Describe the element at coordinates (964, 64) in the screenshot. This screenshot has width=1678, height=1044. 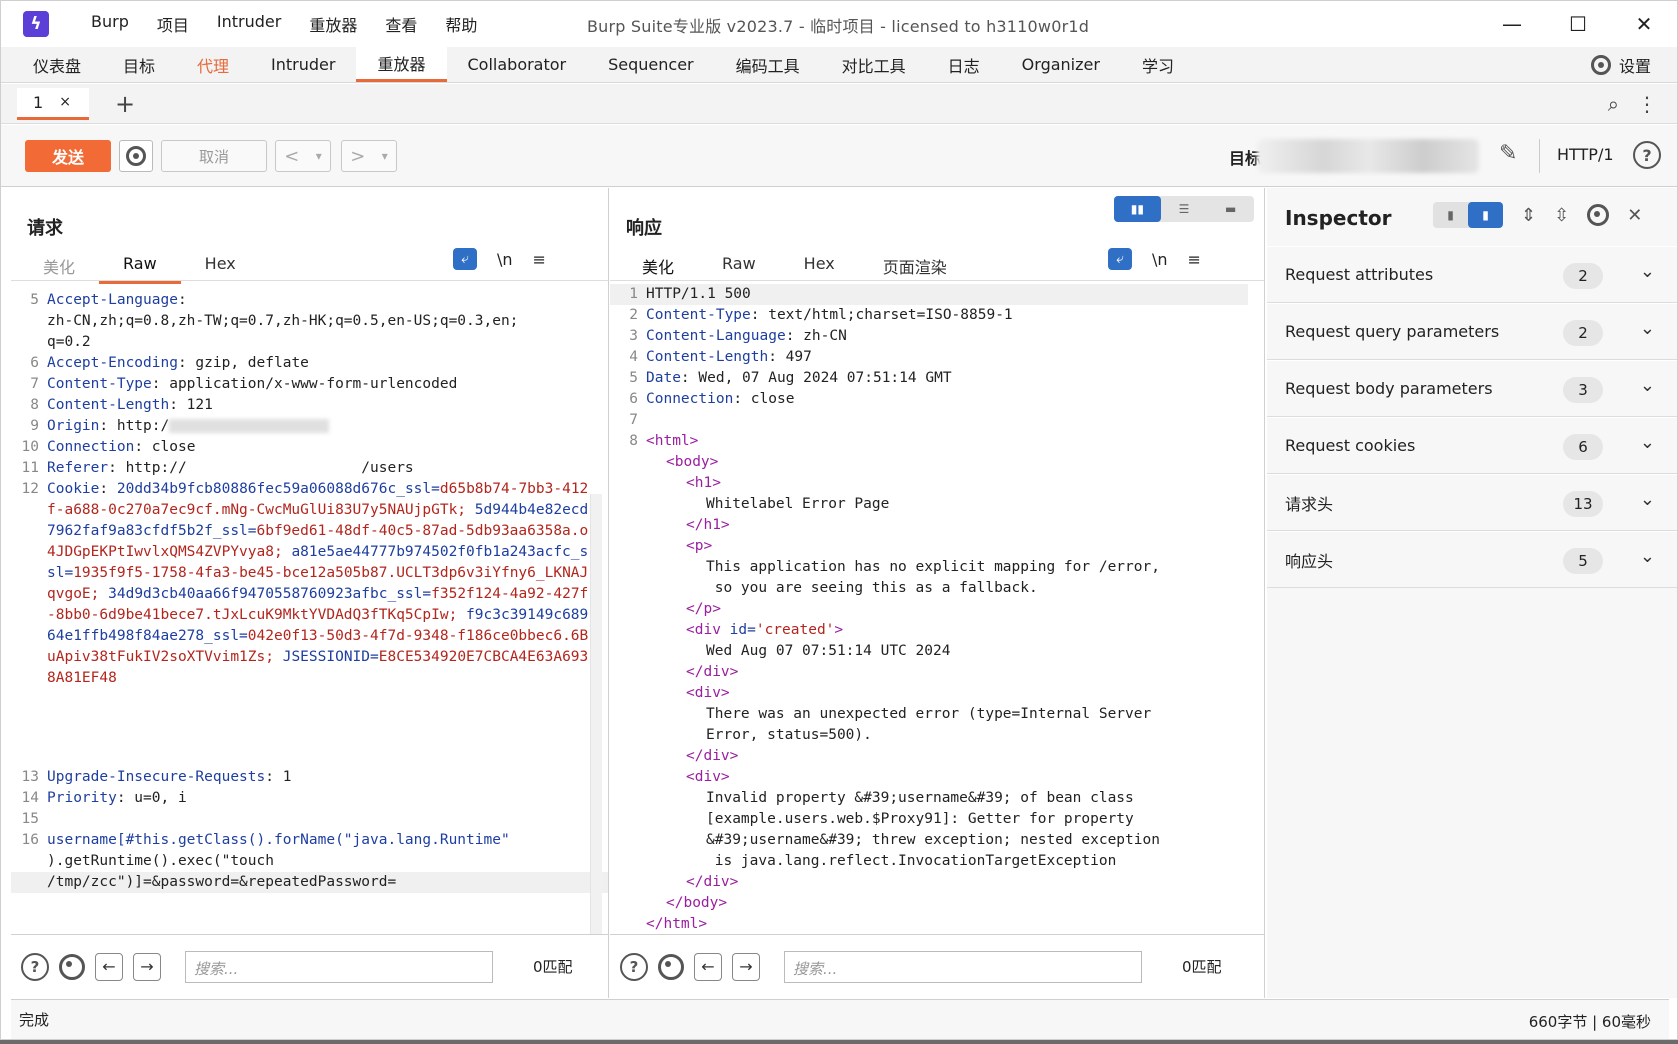
I see `tab-logger: 日志` at that location.